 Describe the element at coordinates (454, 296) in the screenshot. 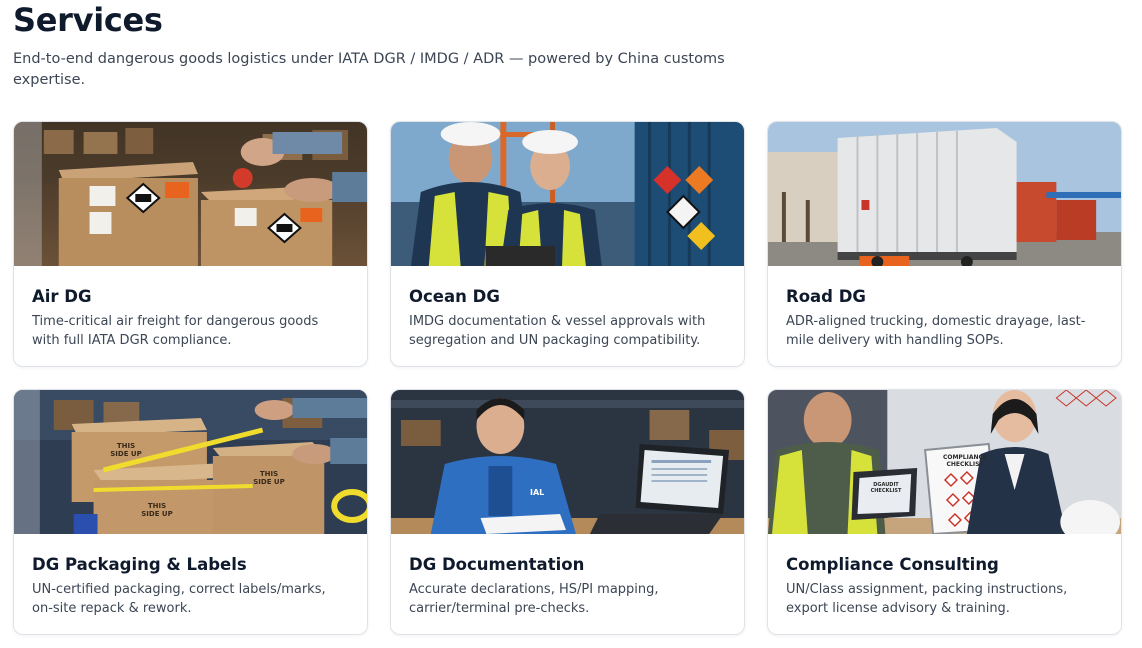

I see `card-title: Ocean DG` at that location.